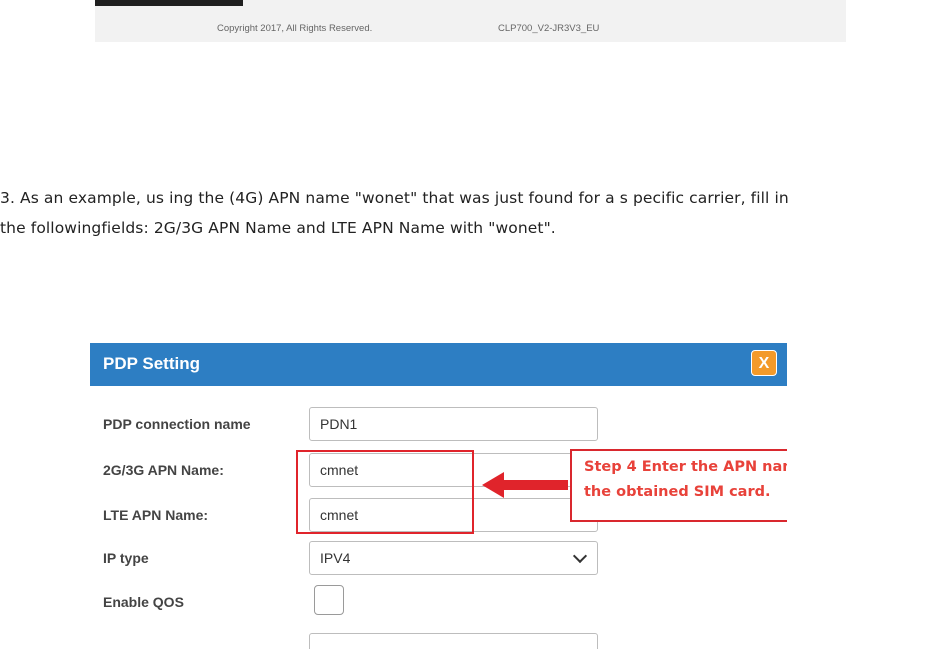 The height and width of the screenshot is (649, 942). What do you see at coordinates (525, 485) in the screenshot?
I see `left-arrow-icon` at bounding box center [525, 485].